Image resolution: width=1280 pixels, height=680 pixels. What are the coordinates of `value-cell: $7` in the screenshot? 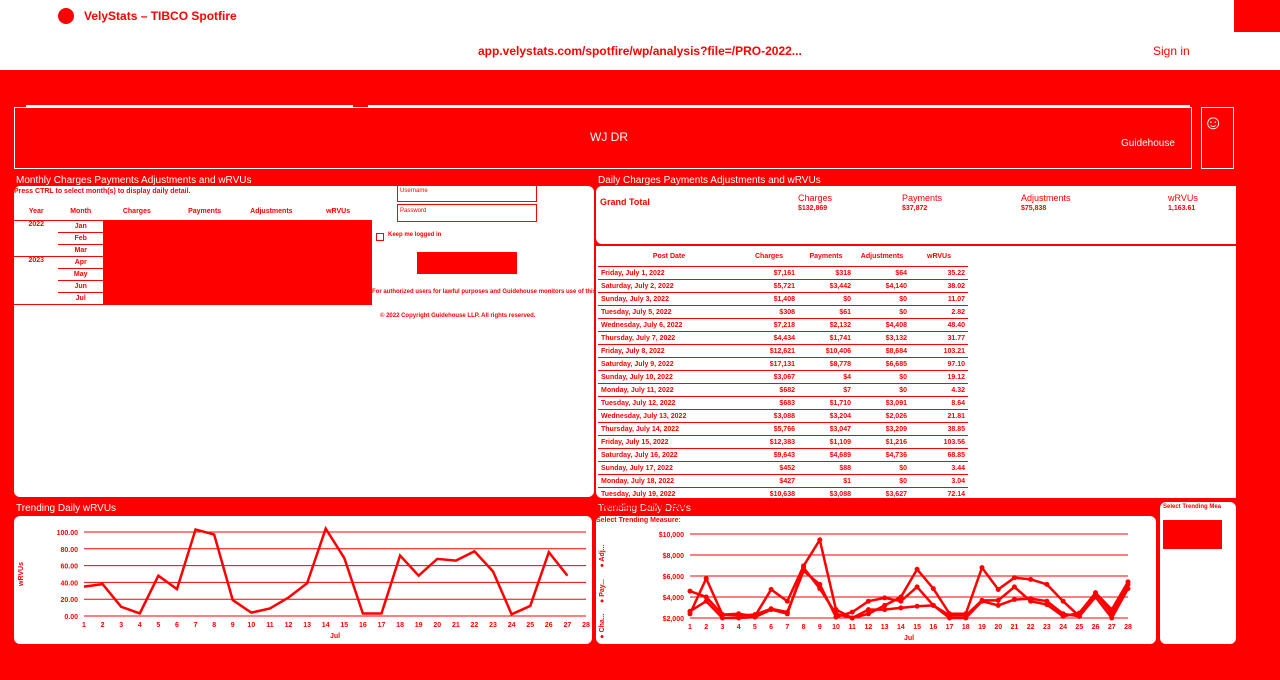 It's located at (826, 390).